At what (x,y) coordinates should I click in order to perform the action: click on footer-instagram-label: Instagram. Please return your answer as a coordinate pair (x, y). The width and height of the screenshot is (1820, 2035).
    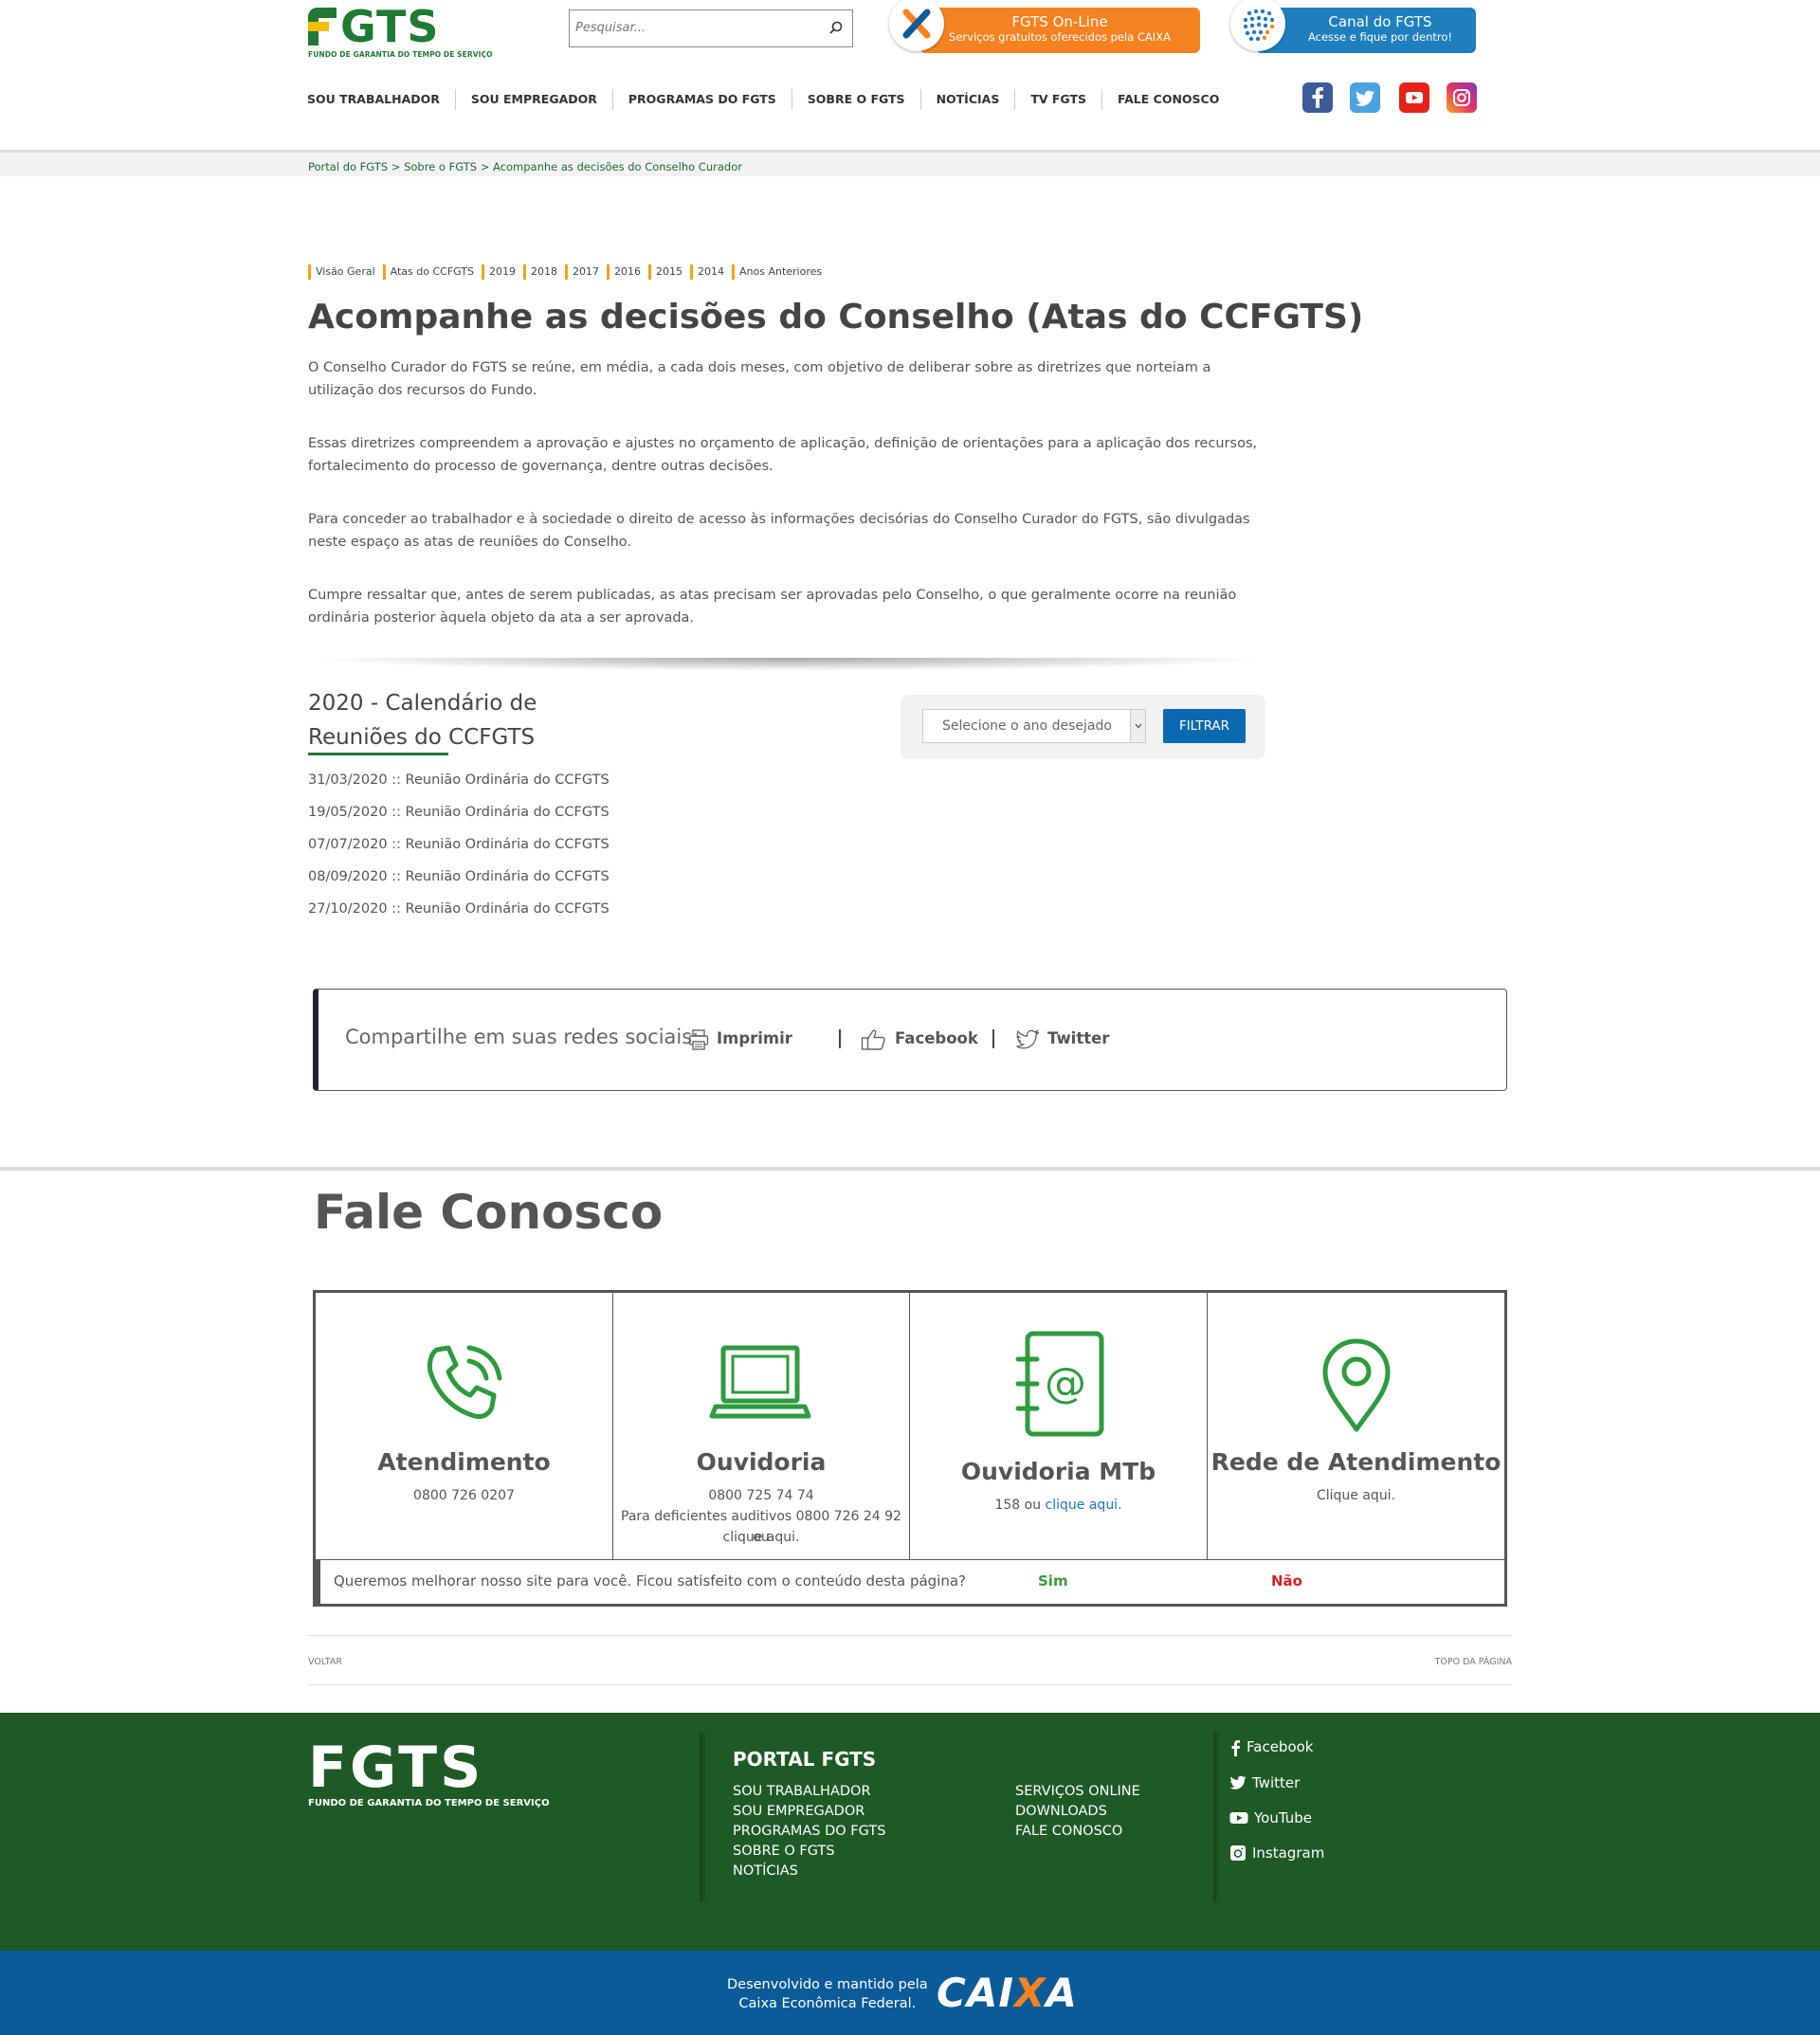
    Looking at the image, I should click on (1288, 1853).